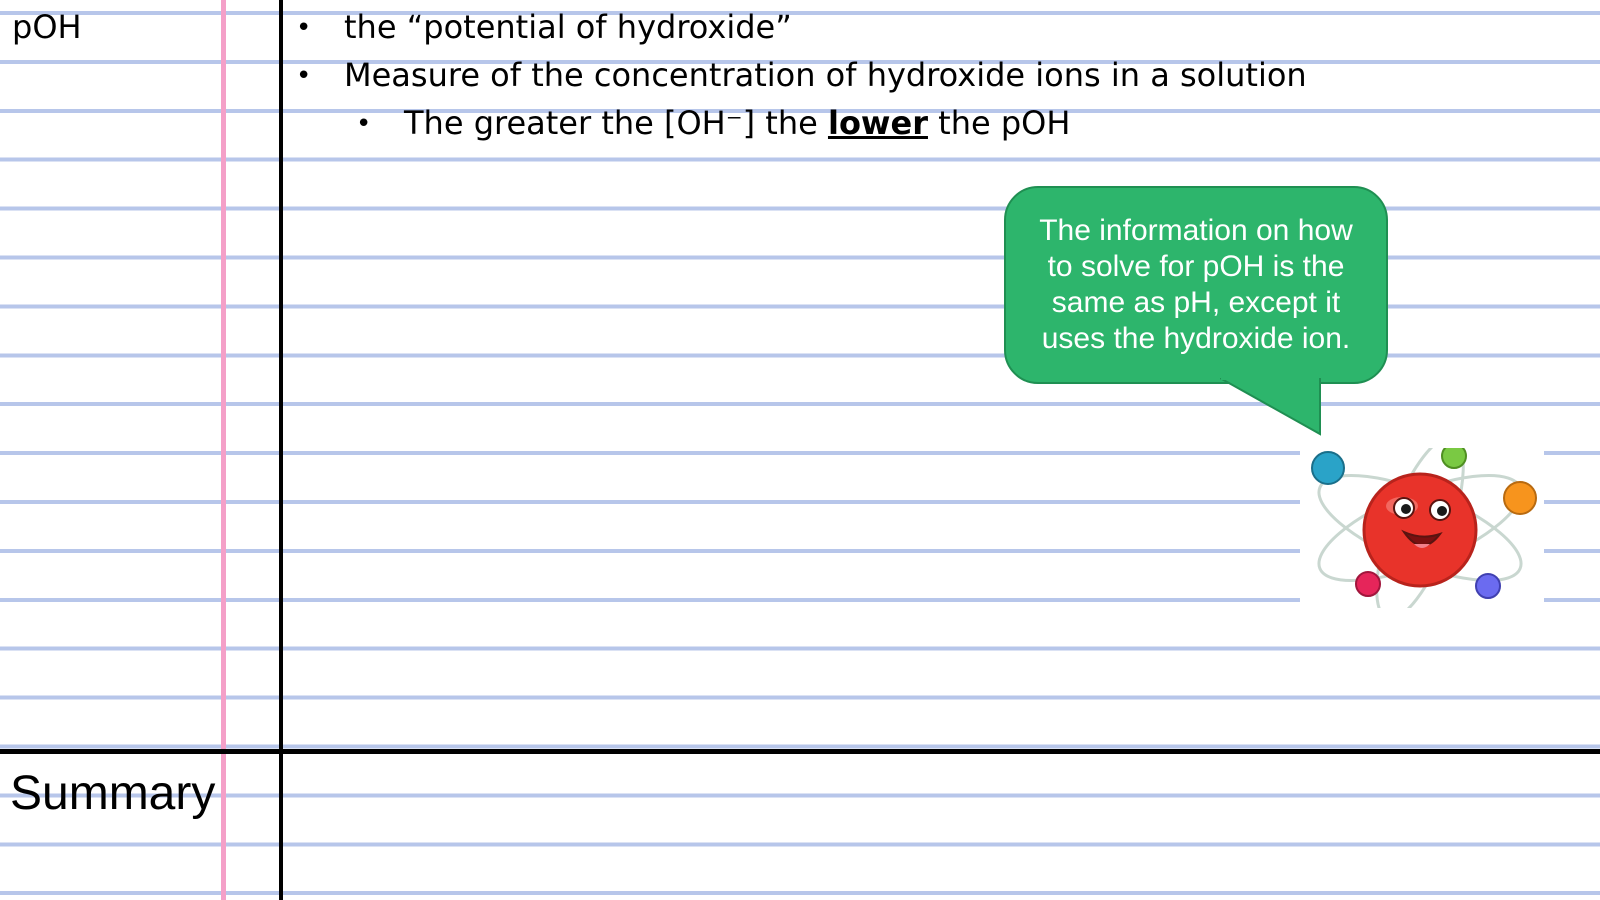 This screenshot has width=1600, height=900. I want to click on summary-label: Summary, so click(113, 793).